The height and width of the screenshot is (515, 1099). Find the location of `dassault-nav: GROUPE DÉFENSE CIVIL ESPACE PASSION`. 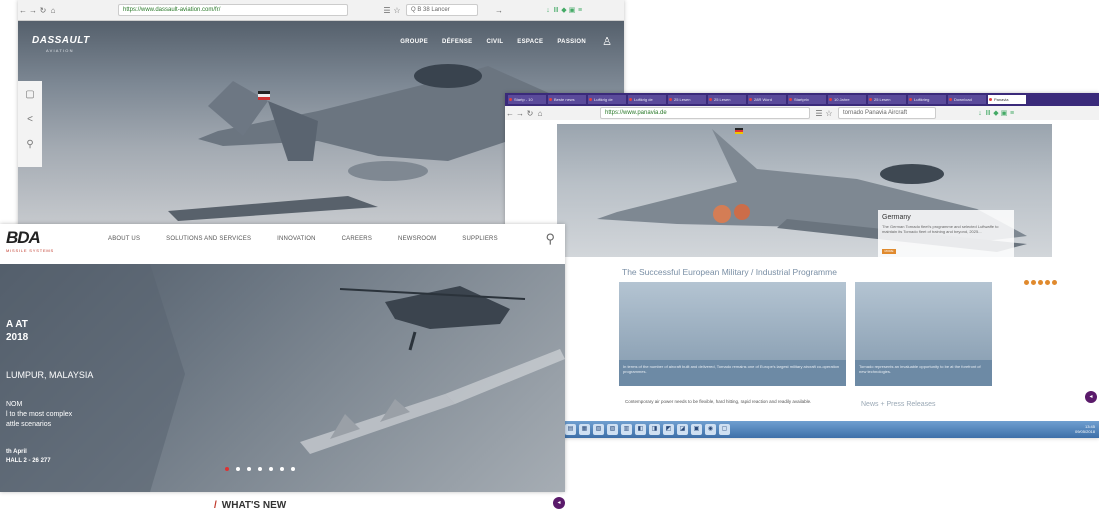

dassault-nav: GROUPE DÉFENSE CIVIL ESPACE PASSION is located at coordinates (493, 42).